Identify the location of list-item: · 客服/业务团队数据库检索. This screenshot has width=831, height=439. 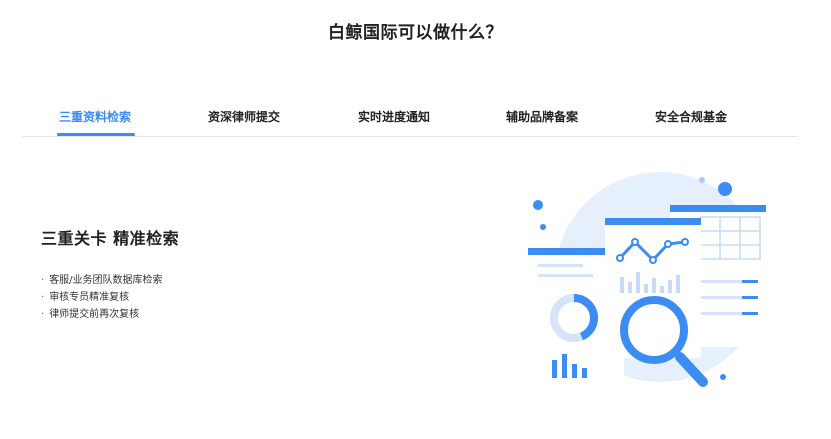
(102, 280).